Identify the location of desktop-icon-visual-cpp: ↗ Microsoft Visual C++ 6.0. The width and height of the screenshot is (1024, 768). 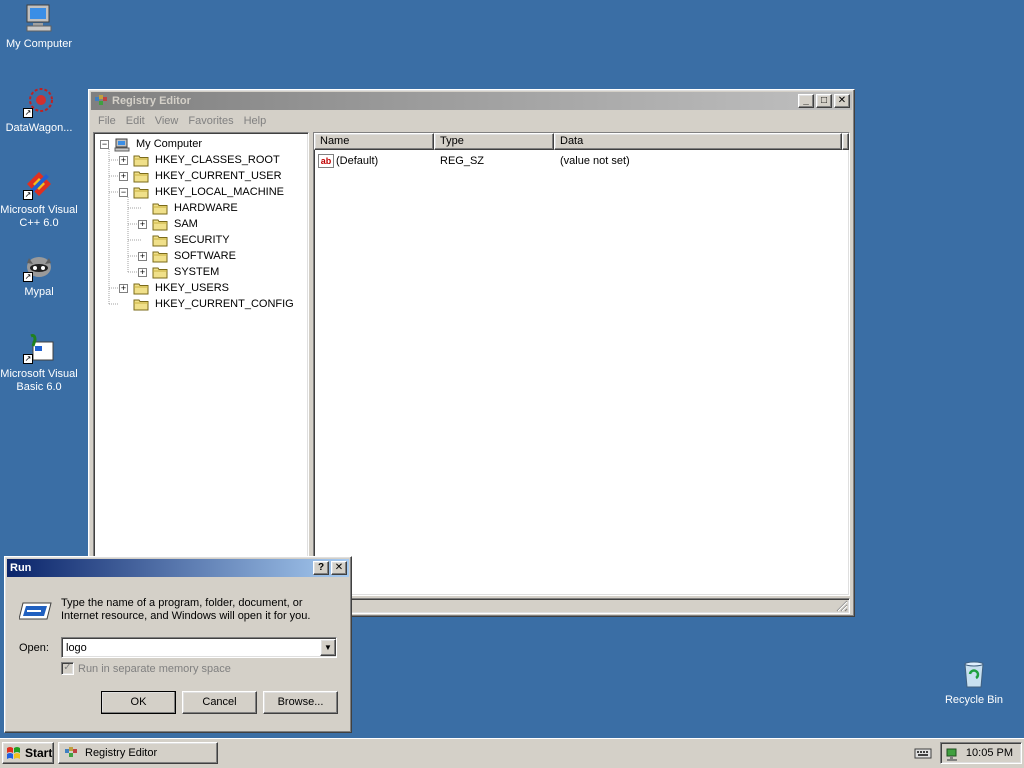
(39, 199).